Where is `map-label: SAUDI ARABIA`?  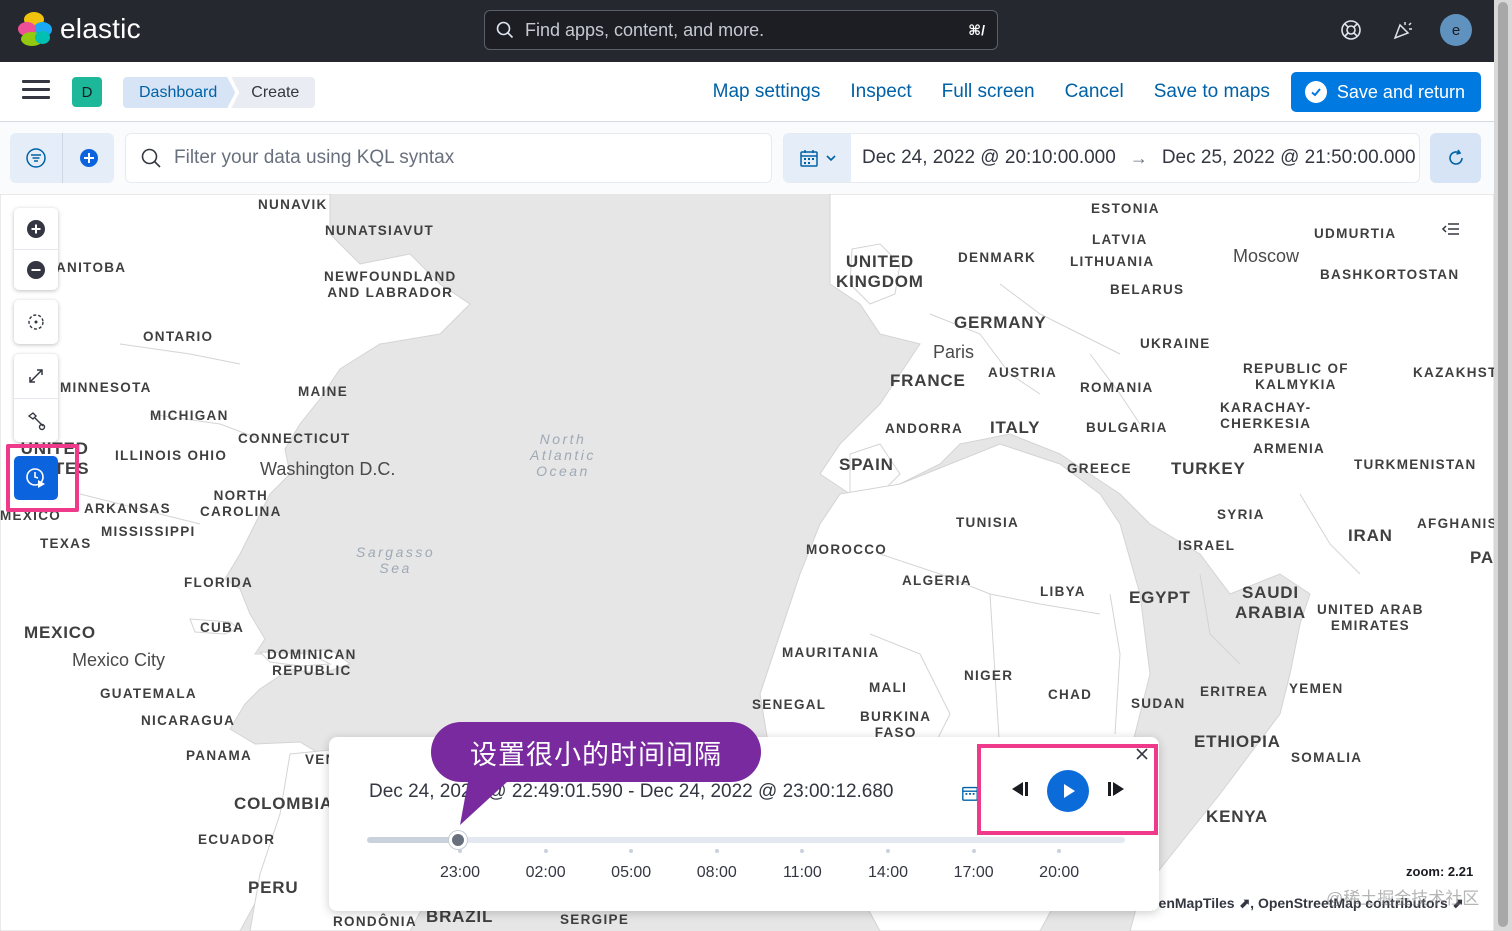
map-label: SAUDI ARABIA is located at coordinates (1270, 602).